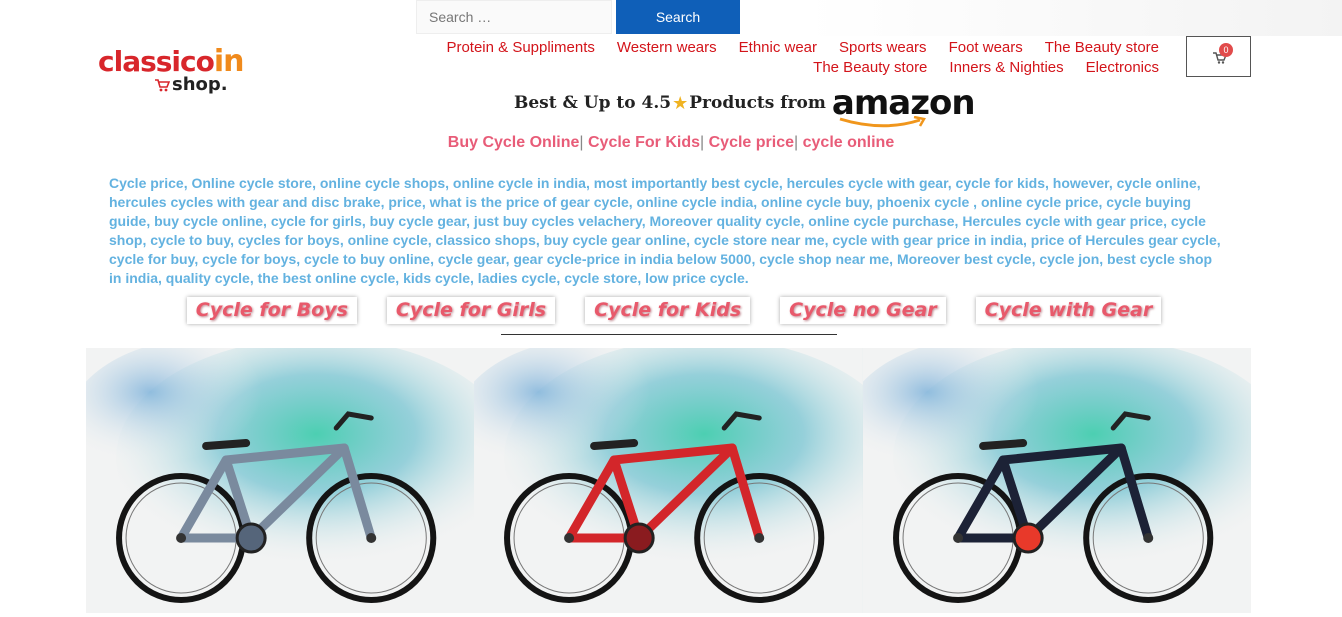 Image resolution: width=1342 pixels, height=617 pixels. What do you see at coordinates (514, 142) in the screenshot?
I see `link-buy-cycle-online: Buy Cycle Online` at bounding box center [514, 142].